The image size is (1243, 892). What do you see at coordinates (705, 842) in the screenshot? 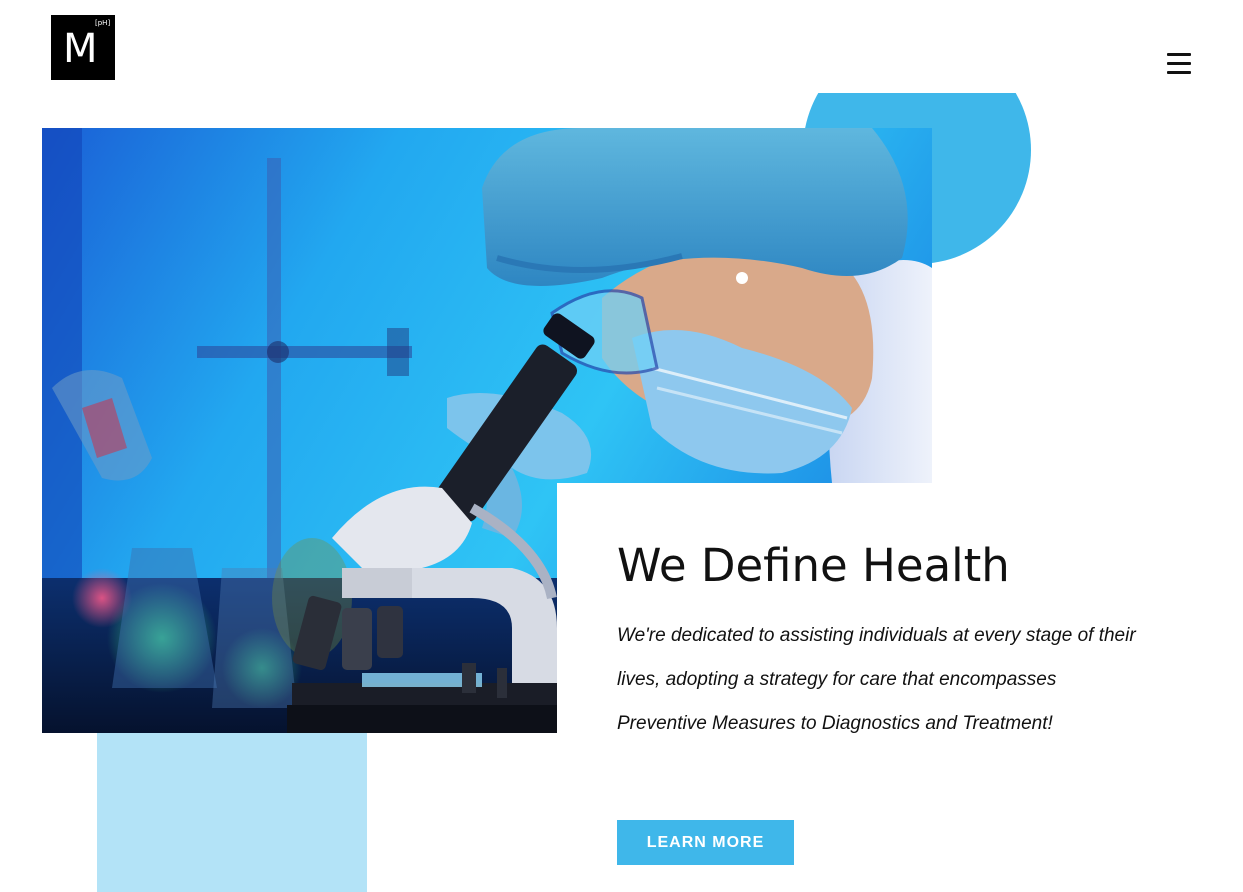
I see `learn-more-button: LEARN MORE` at bounding box center [705, 842].